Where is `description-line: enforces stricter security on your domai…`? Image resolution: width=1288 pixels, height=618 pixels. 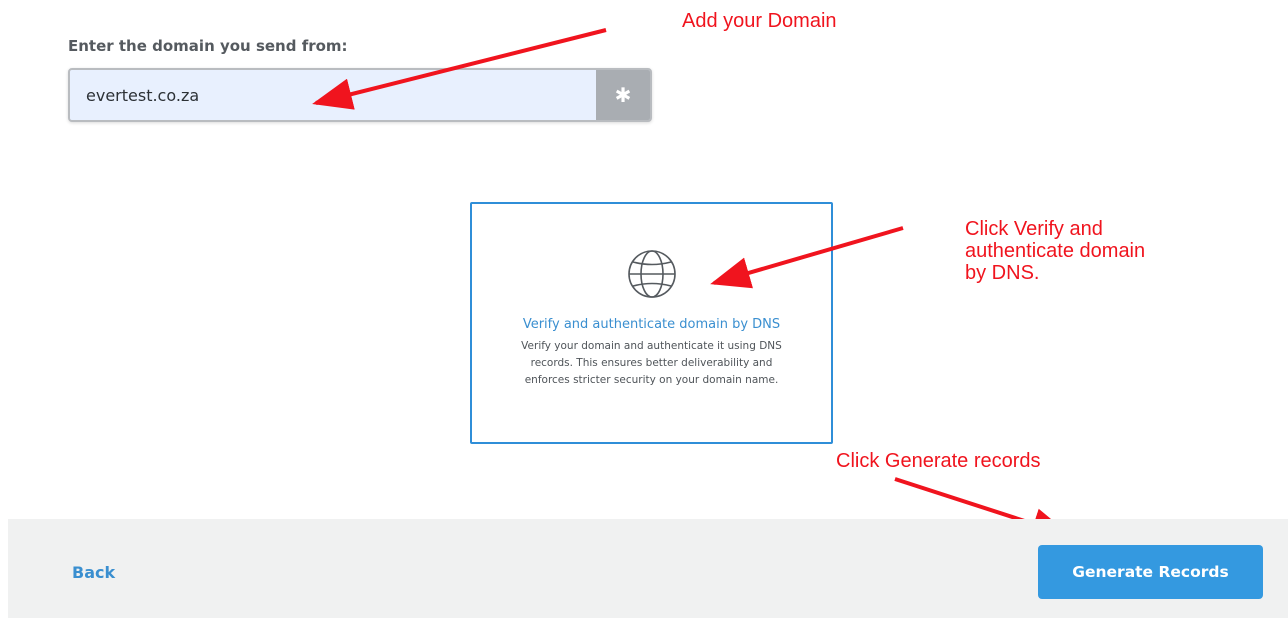
description-line: enforces stricter security on your domai… is located at coordinates (651, 380).